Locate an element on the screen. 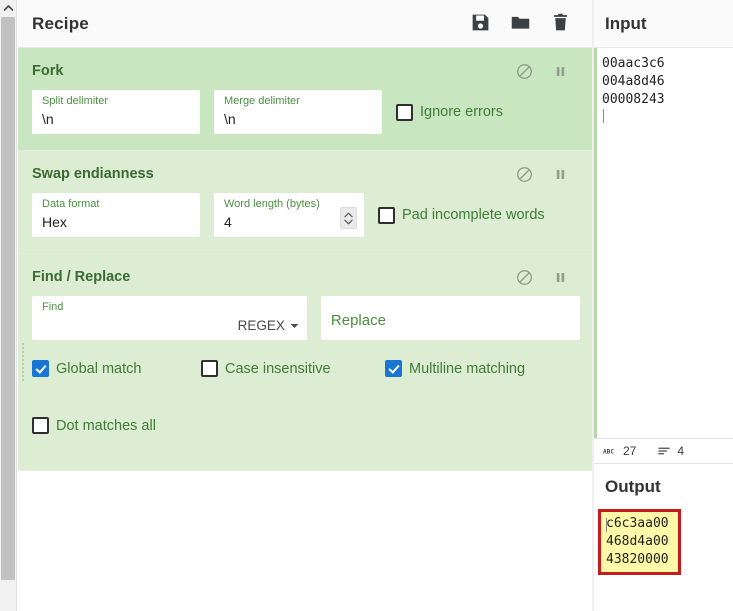  scrollbar-thumb is located at coordinates (8, 298).